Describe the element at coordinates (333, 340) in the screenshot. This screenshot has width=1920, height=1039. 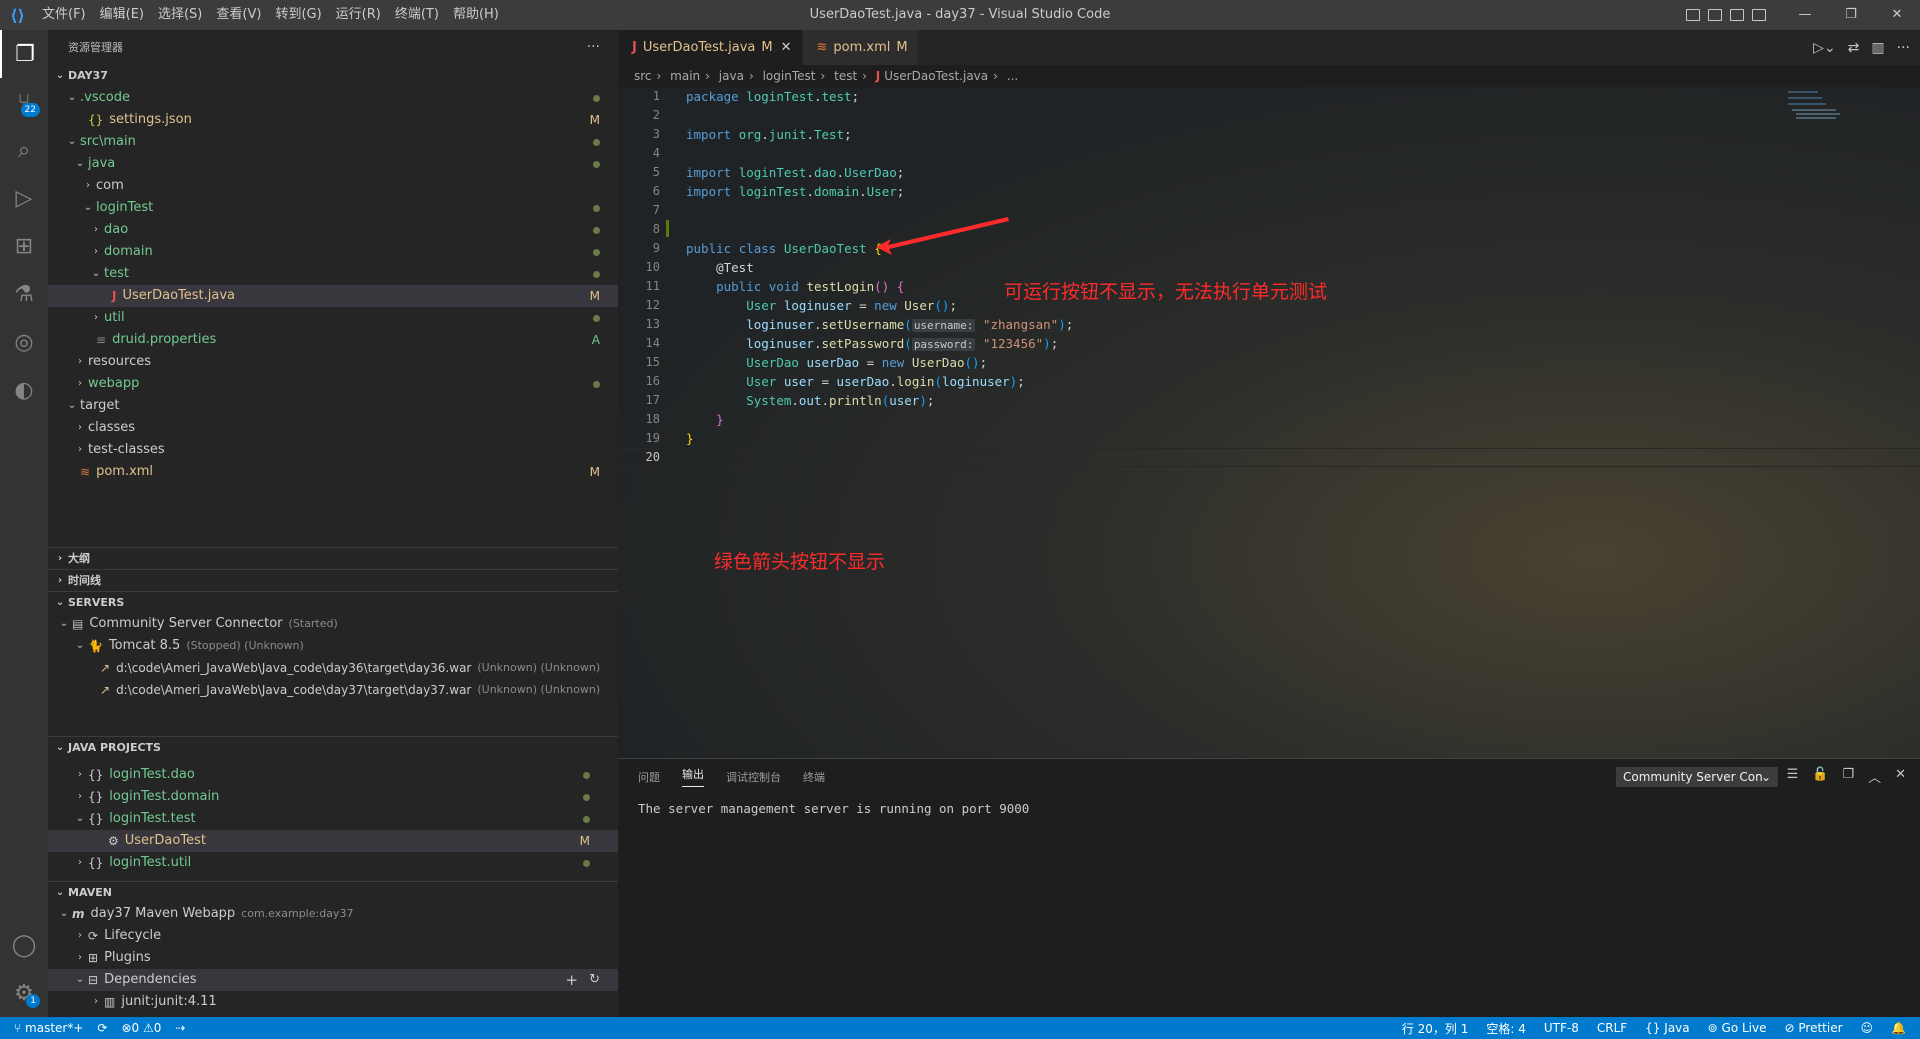
I see `tree-item: ≡ druid.properties A` at that location.